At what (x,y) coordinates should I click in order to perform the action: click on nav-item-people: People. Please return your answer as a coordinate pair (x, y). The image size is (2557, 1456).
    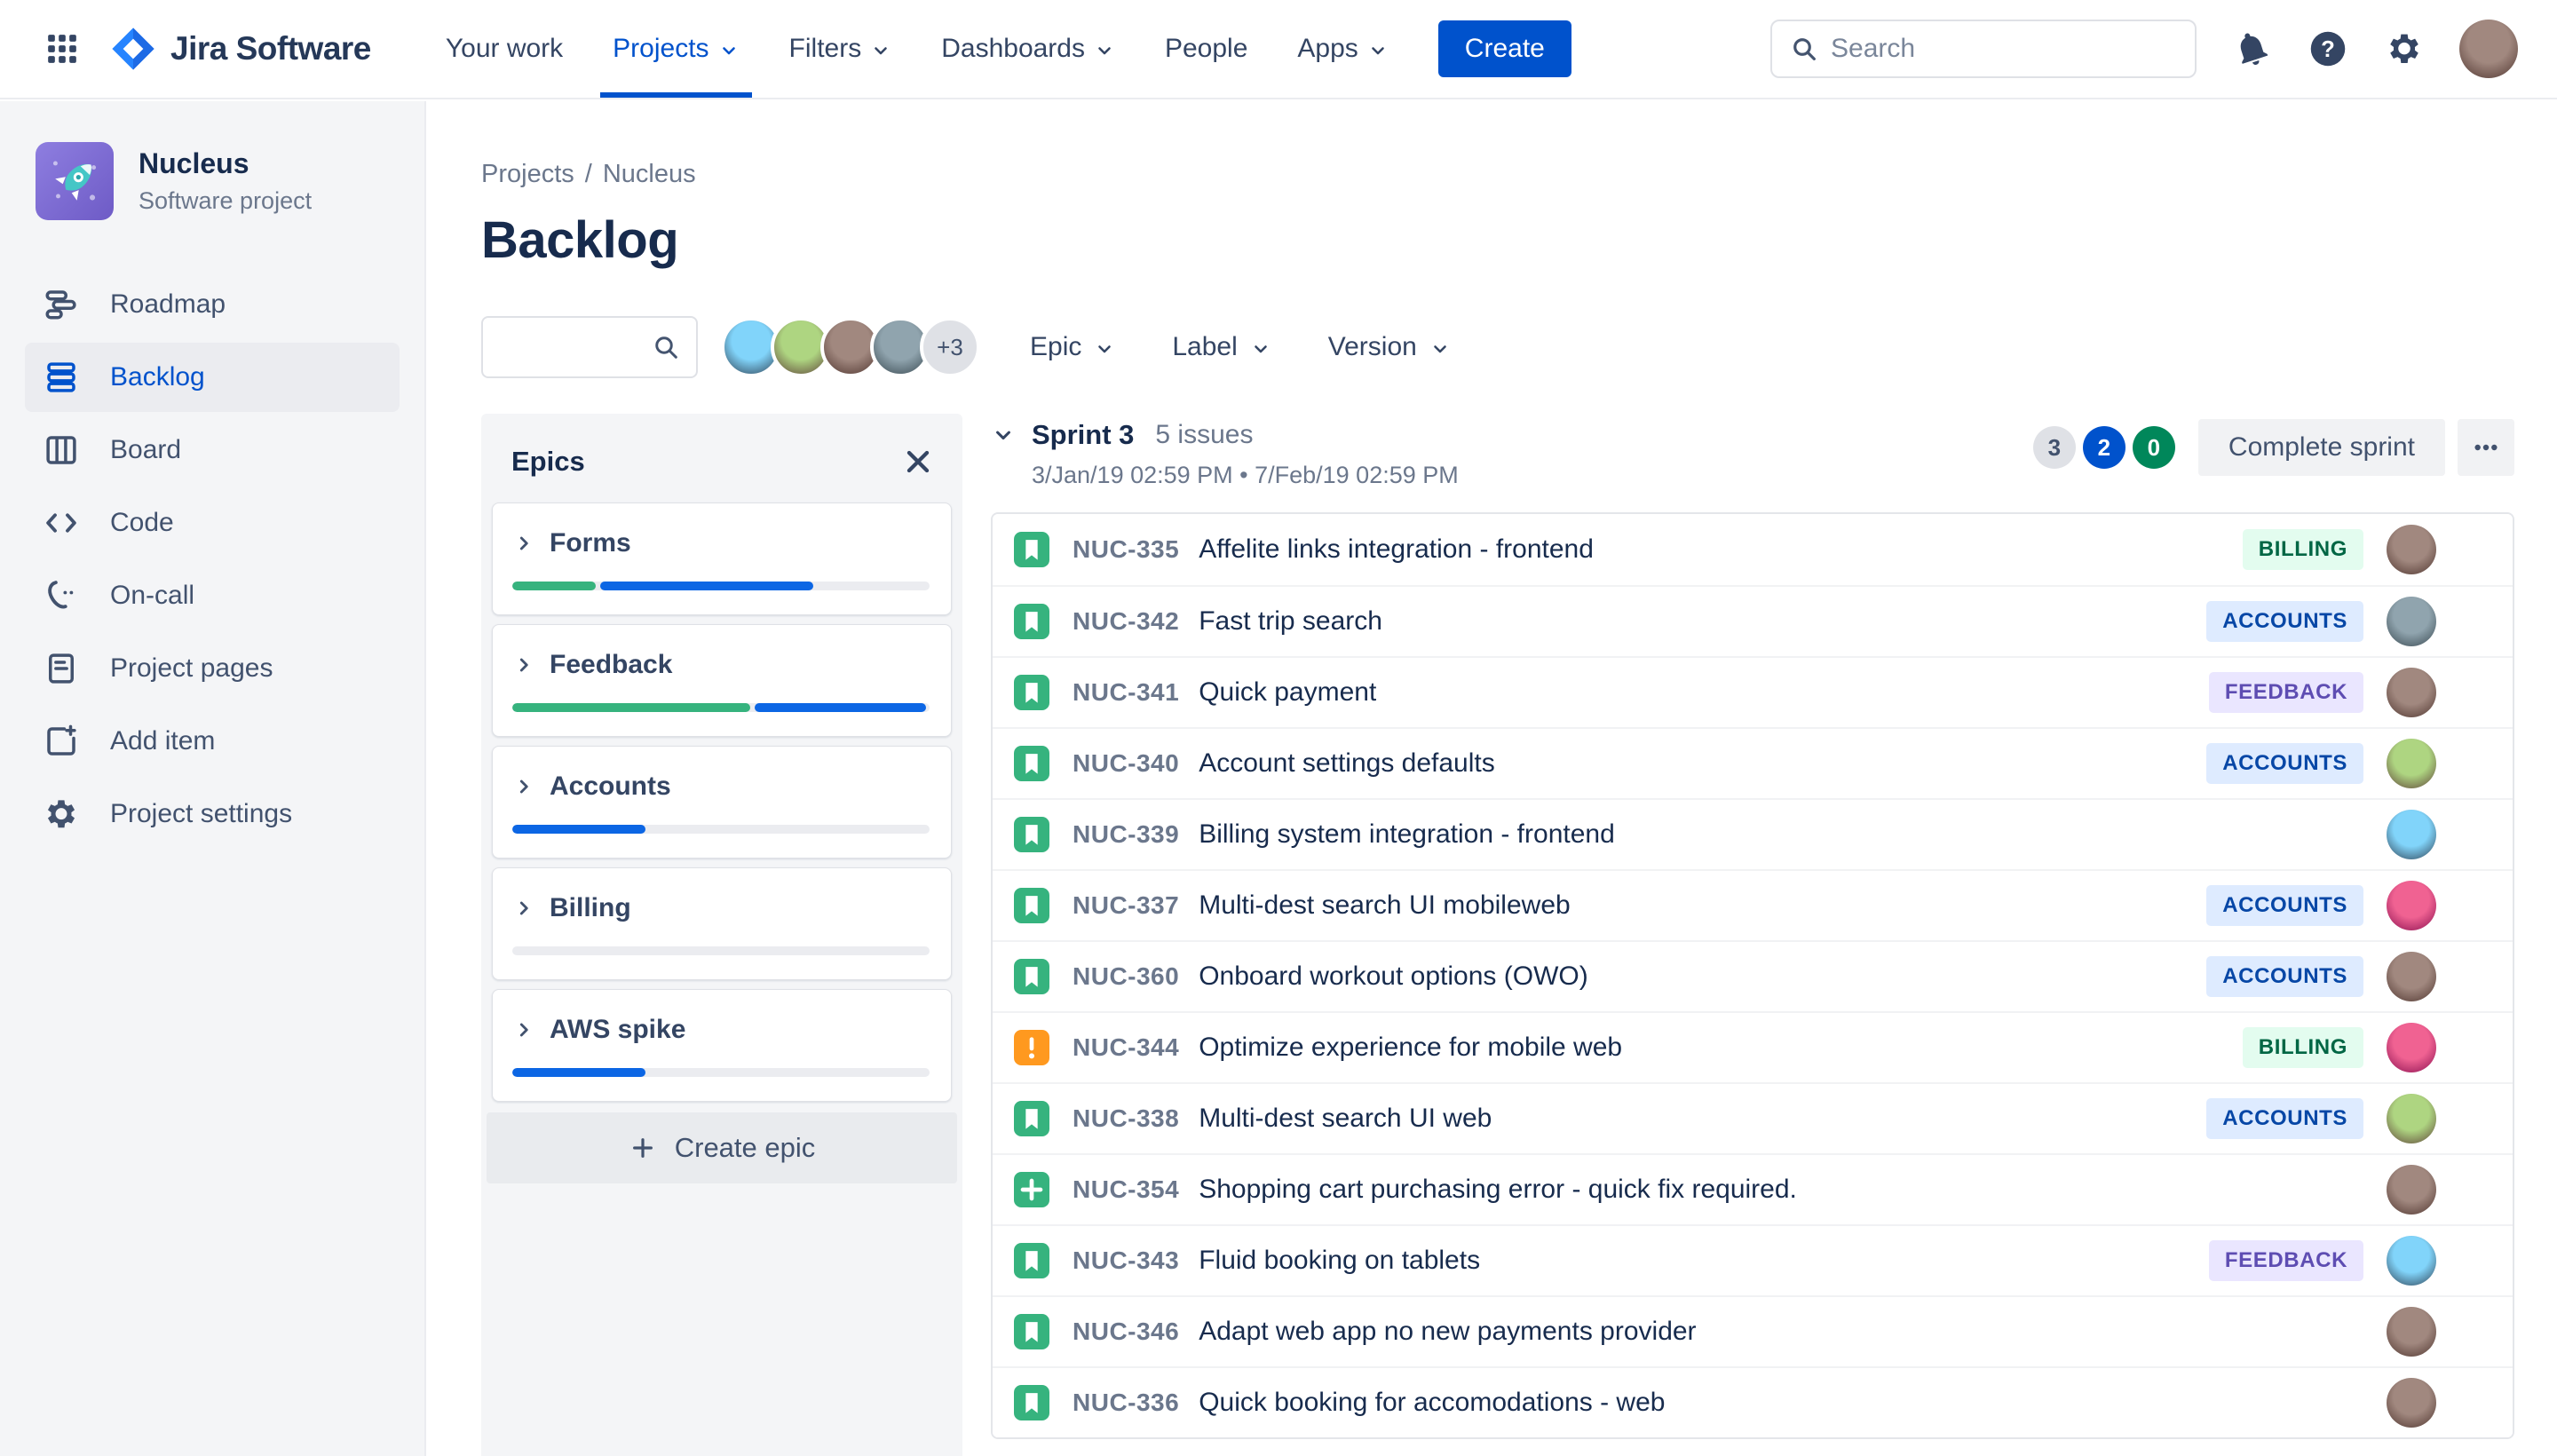
    Looking at the image, I should click on (1206, 49).